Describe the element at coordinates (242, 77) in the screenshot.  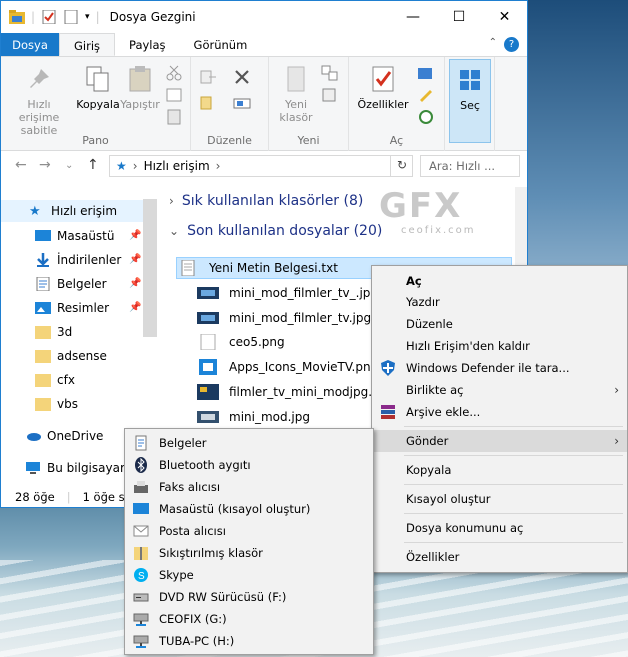
I see `delete-icon` at that location.